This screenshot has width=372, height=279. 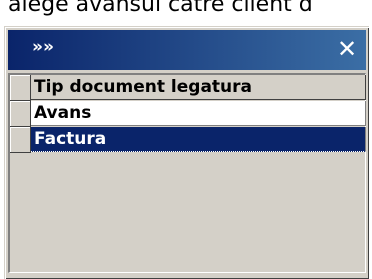 What do you see at coordinates (160, 8) in the screenshot?
I see `background-instruction-text: alege avansul catre client d` at bounding box center [160, 8].